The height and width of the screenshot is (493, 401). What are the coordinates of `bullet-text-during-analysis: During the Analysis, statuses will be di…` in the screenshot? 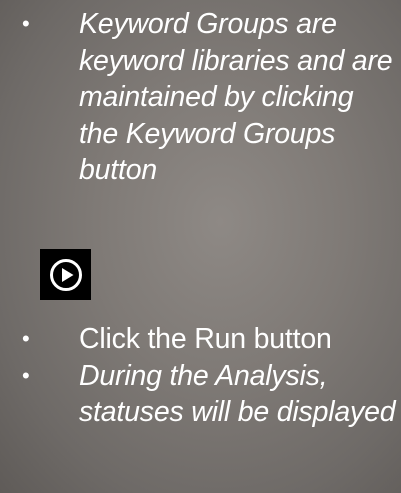 It's located at (237, 394).